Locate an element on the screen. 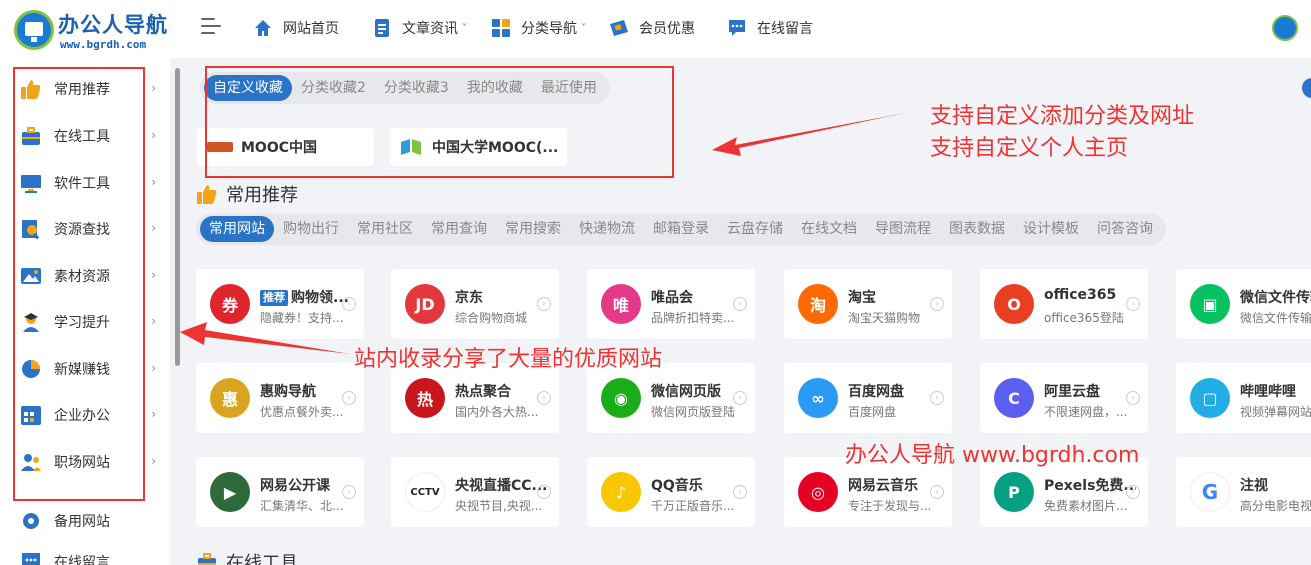 This screenshot has height=565, width=1311. home-icon is located at coordinates (263, 28).